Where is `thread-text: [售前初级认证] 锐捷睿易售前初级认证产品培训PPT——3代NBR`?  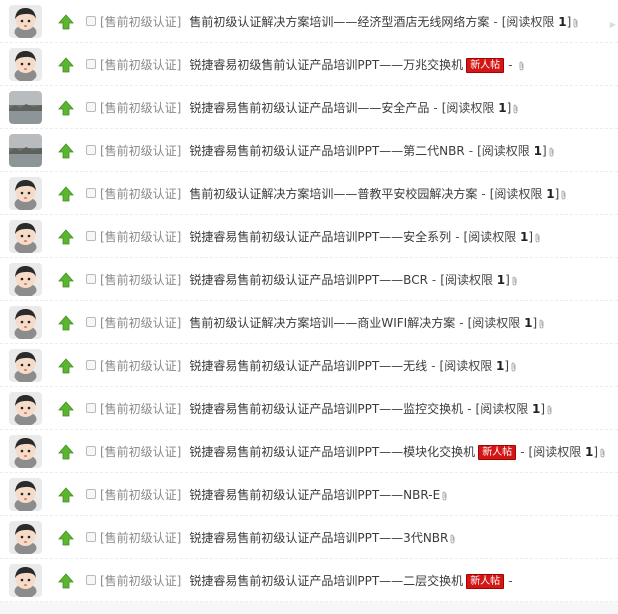 thread-text: [售前初级认证] 锐捷睿易售前初级认证产品培训PPT——3代NBR is located at coordinates (278, 538).